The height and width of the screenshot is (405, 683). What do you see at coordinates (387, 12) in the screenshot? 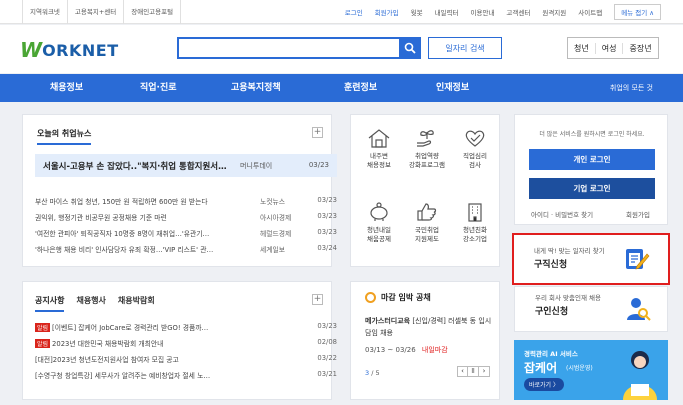
I see `signup-link: 회원가입` at bounding box center [387, 12].